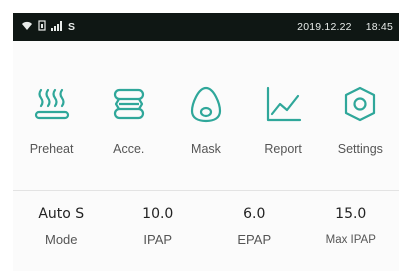 The image size is (399, 271). Describe the element at coordinates (206, 27) in the screenshot. I see `status-bar: S 2019.12.22 18:45` at that location.